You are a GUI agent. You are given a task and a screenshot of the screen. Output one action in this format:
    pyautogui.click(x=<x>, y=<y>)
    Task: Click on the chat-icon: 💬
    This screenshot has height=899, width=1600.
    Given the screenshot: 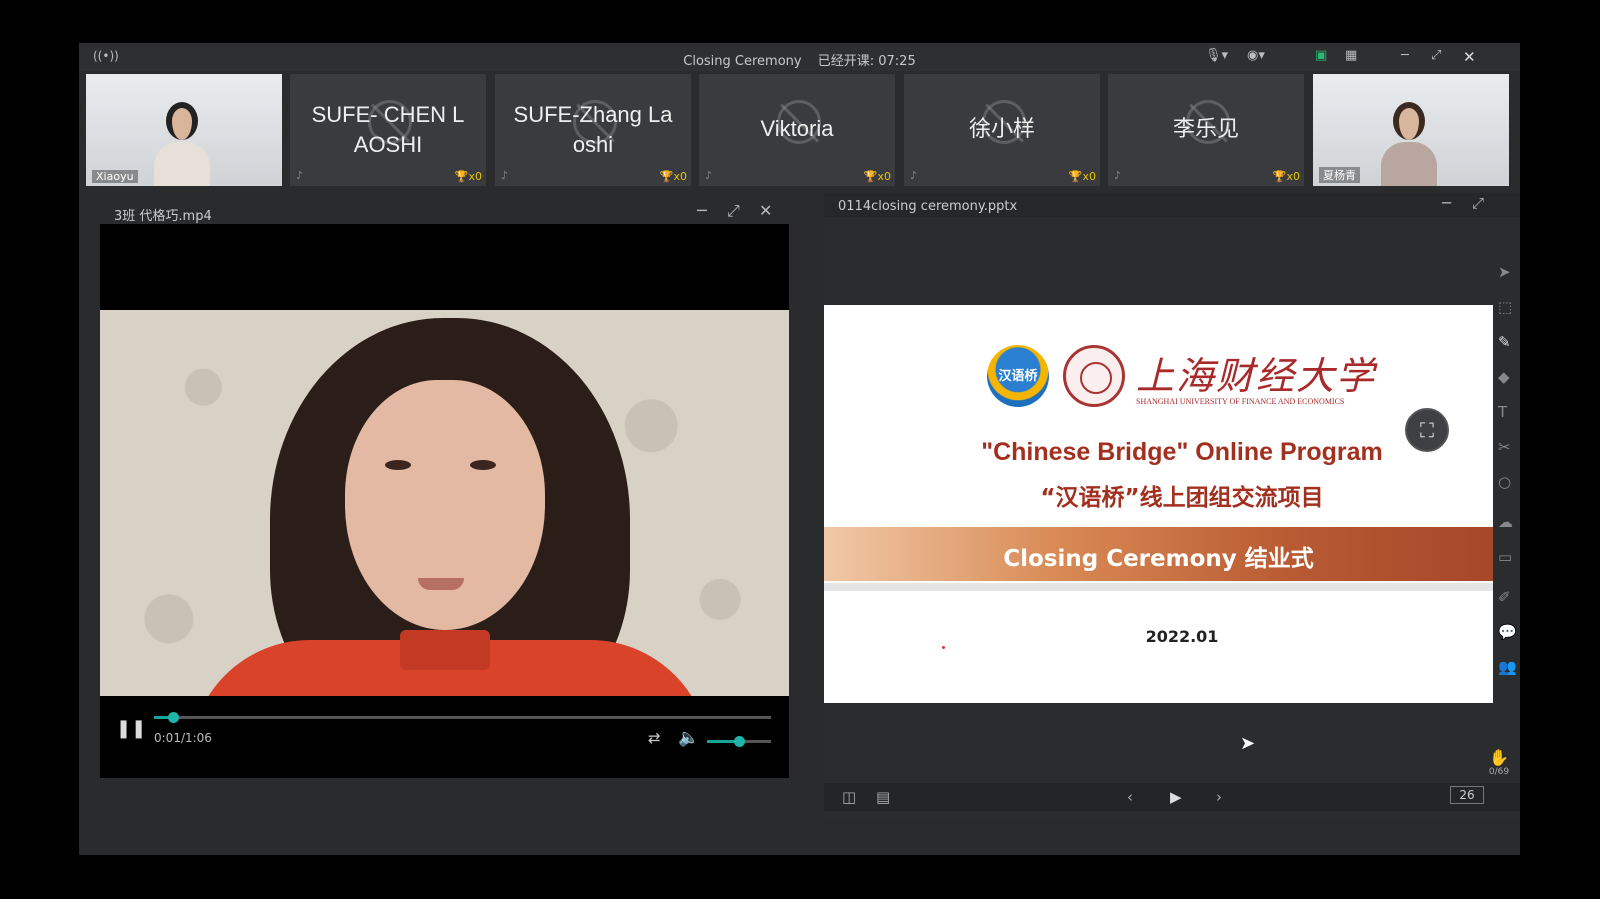 What is the action you would take?
    pyautogui.click(x=1507, y=632)
    